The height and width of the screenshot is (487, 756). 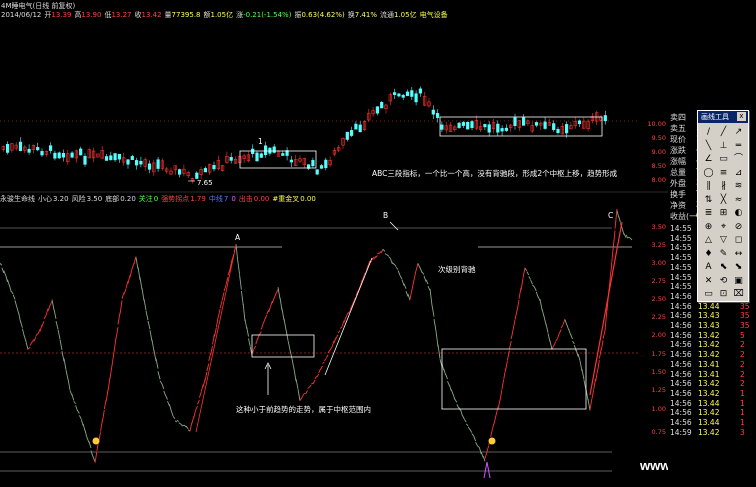 I want to click on draw-tool-icon: ✕, so click(x=708, y=281).